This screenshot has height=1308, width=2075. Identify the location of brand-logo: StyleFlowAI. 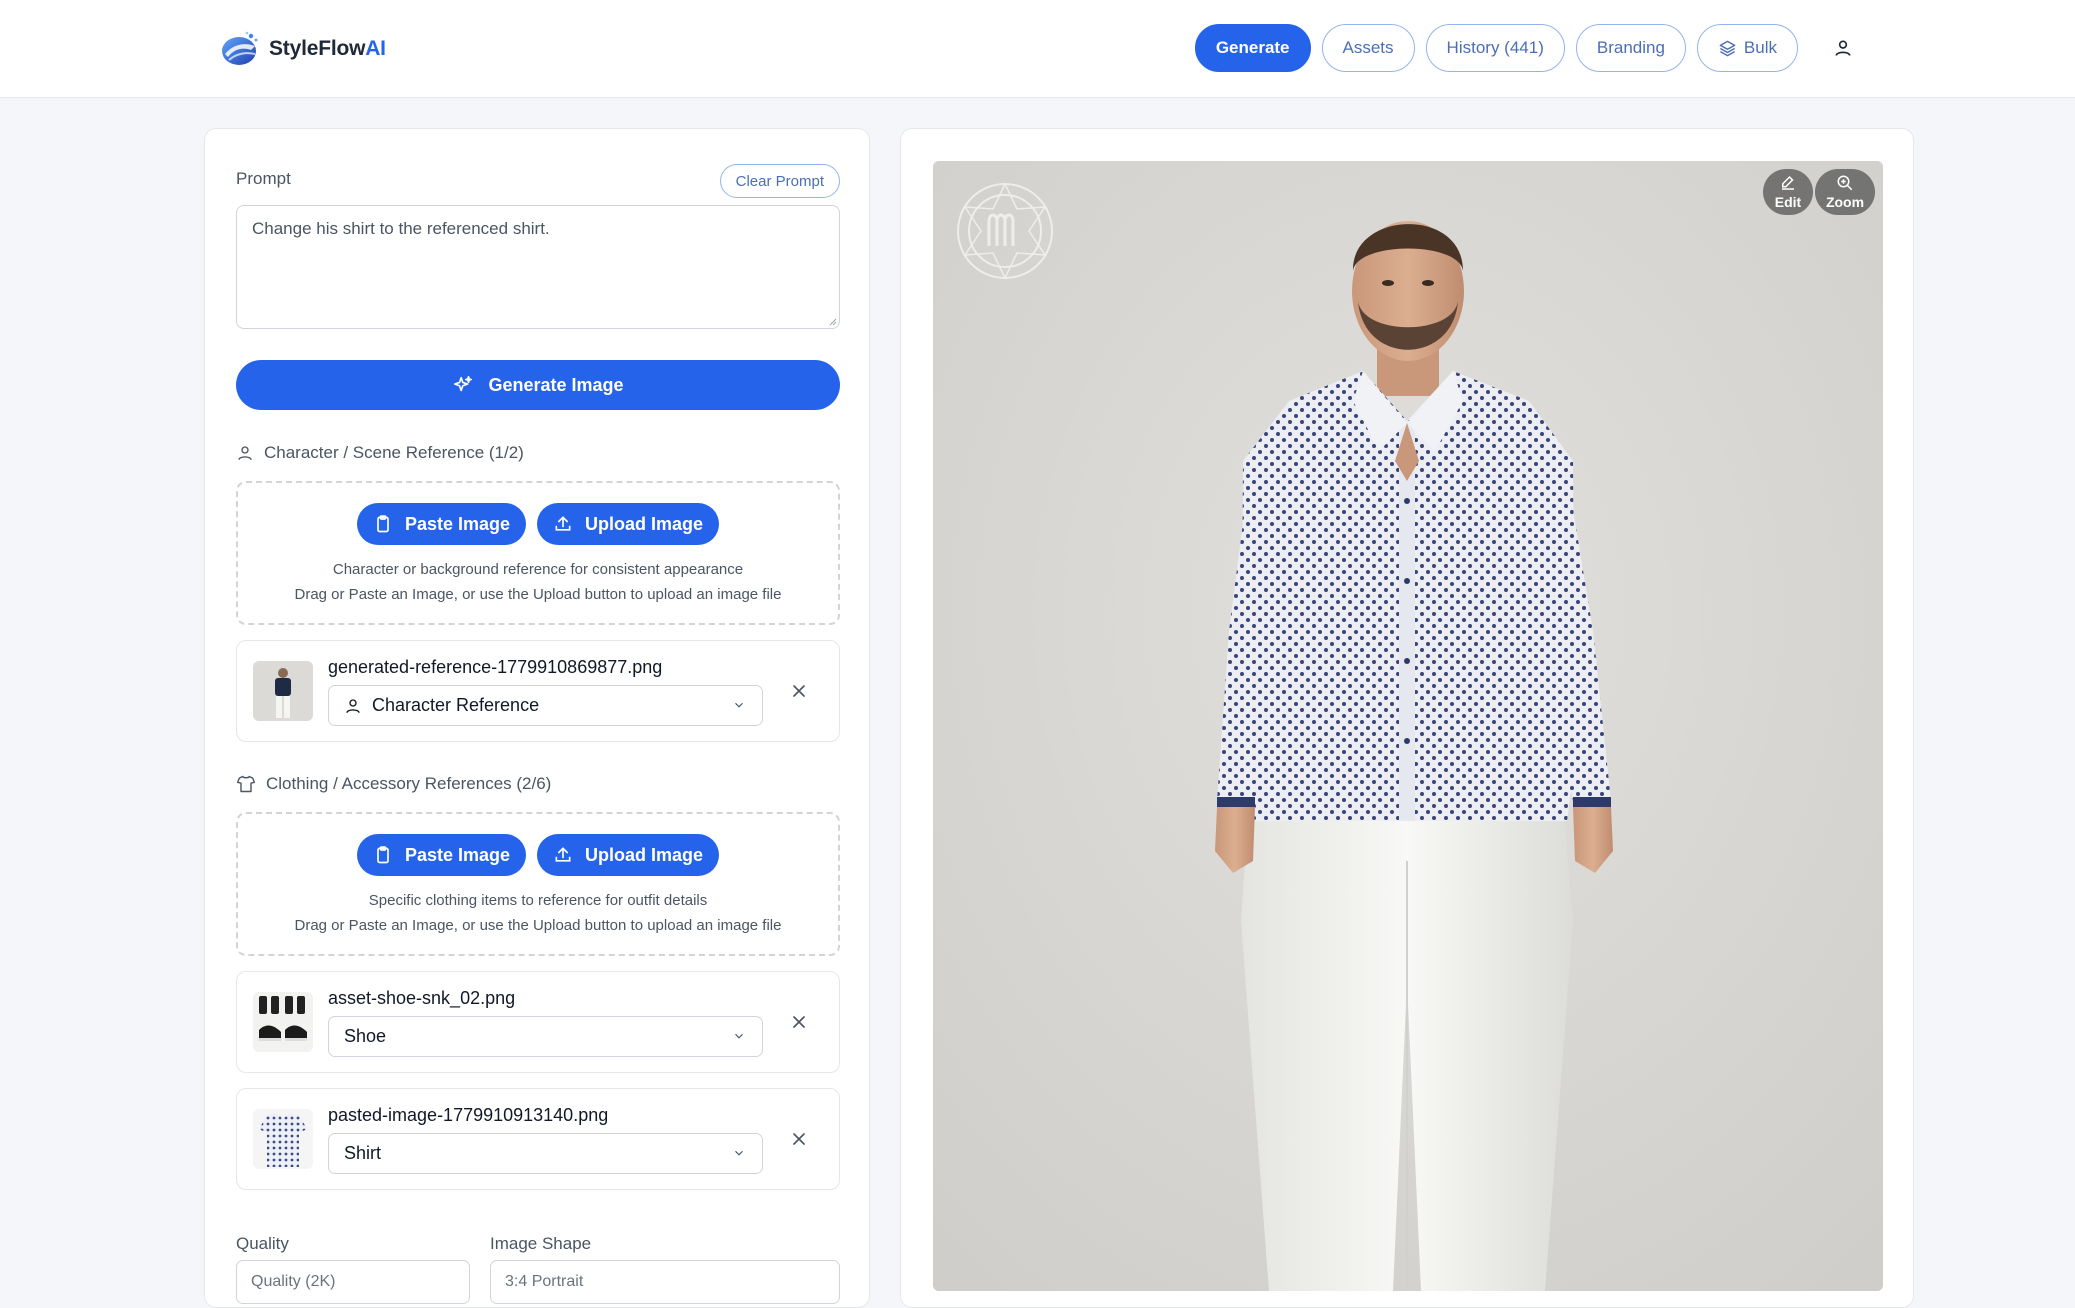
(302, 49).